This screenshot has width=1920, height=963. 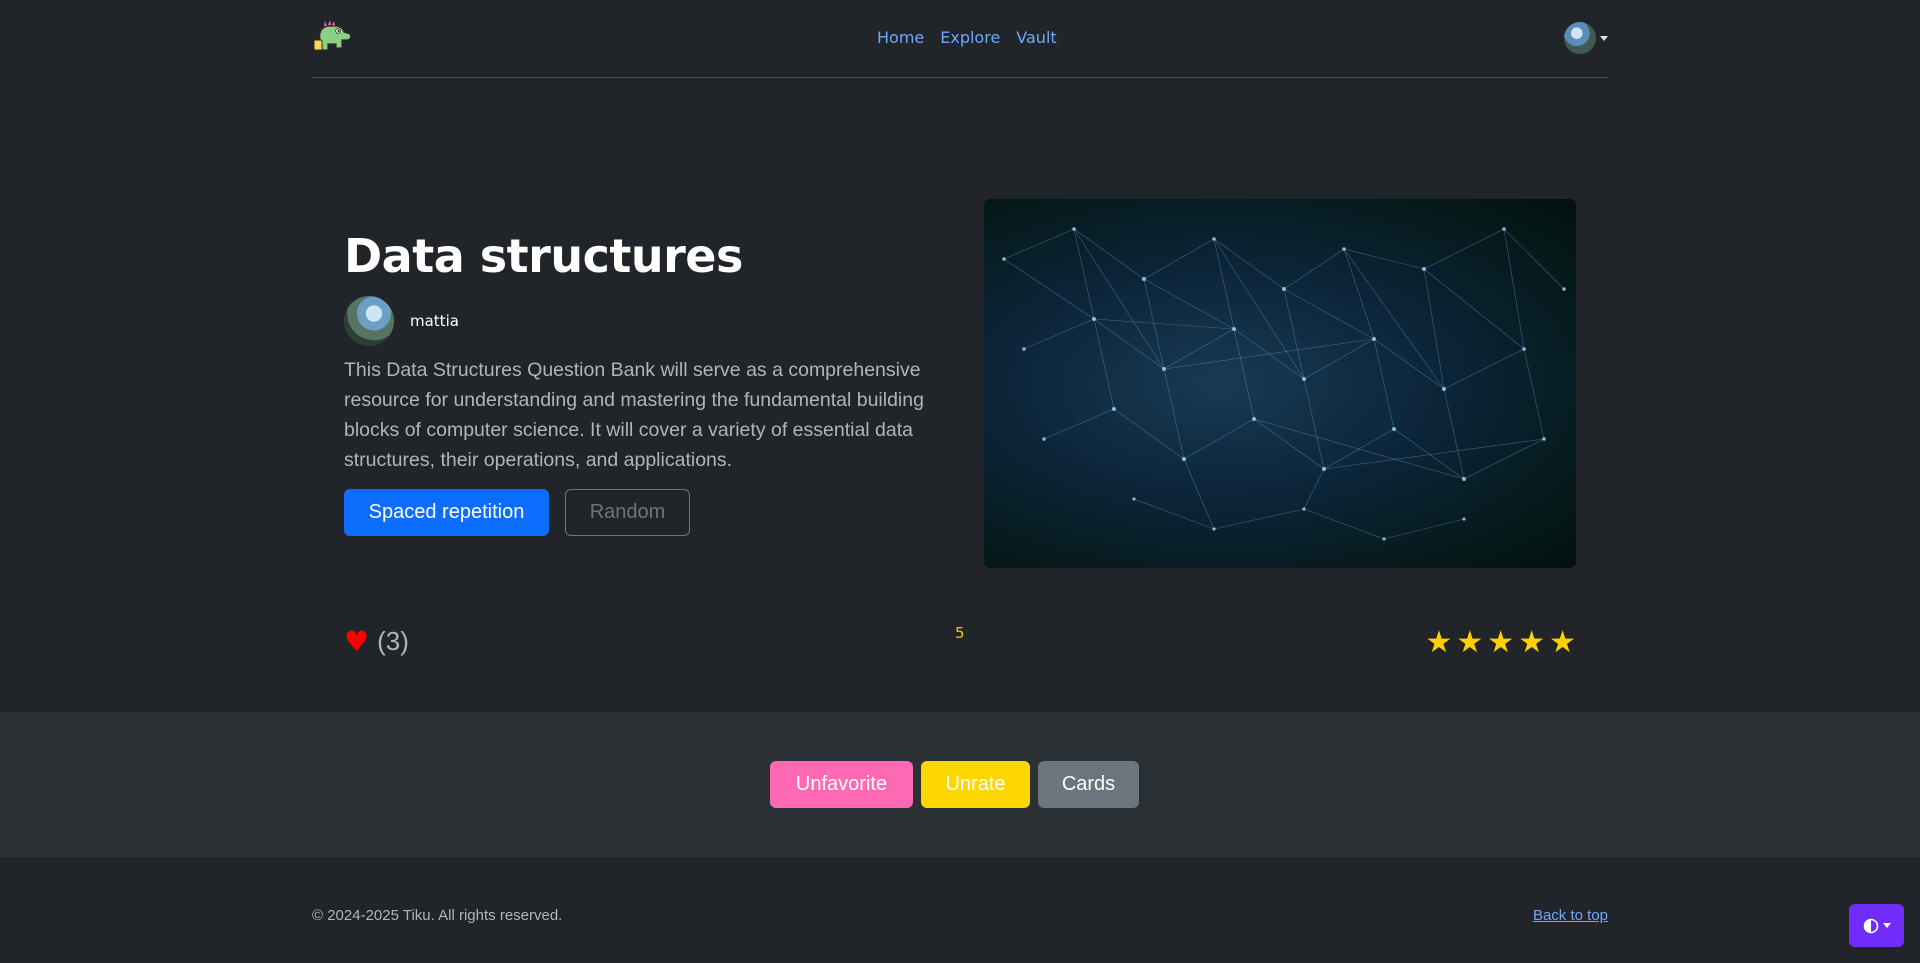 What do you see at coordinates (627, 512) in the screenshot?
I see `random-button: Random` at bounding box center [627, 512].